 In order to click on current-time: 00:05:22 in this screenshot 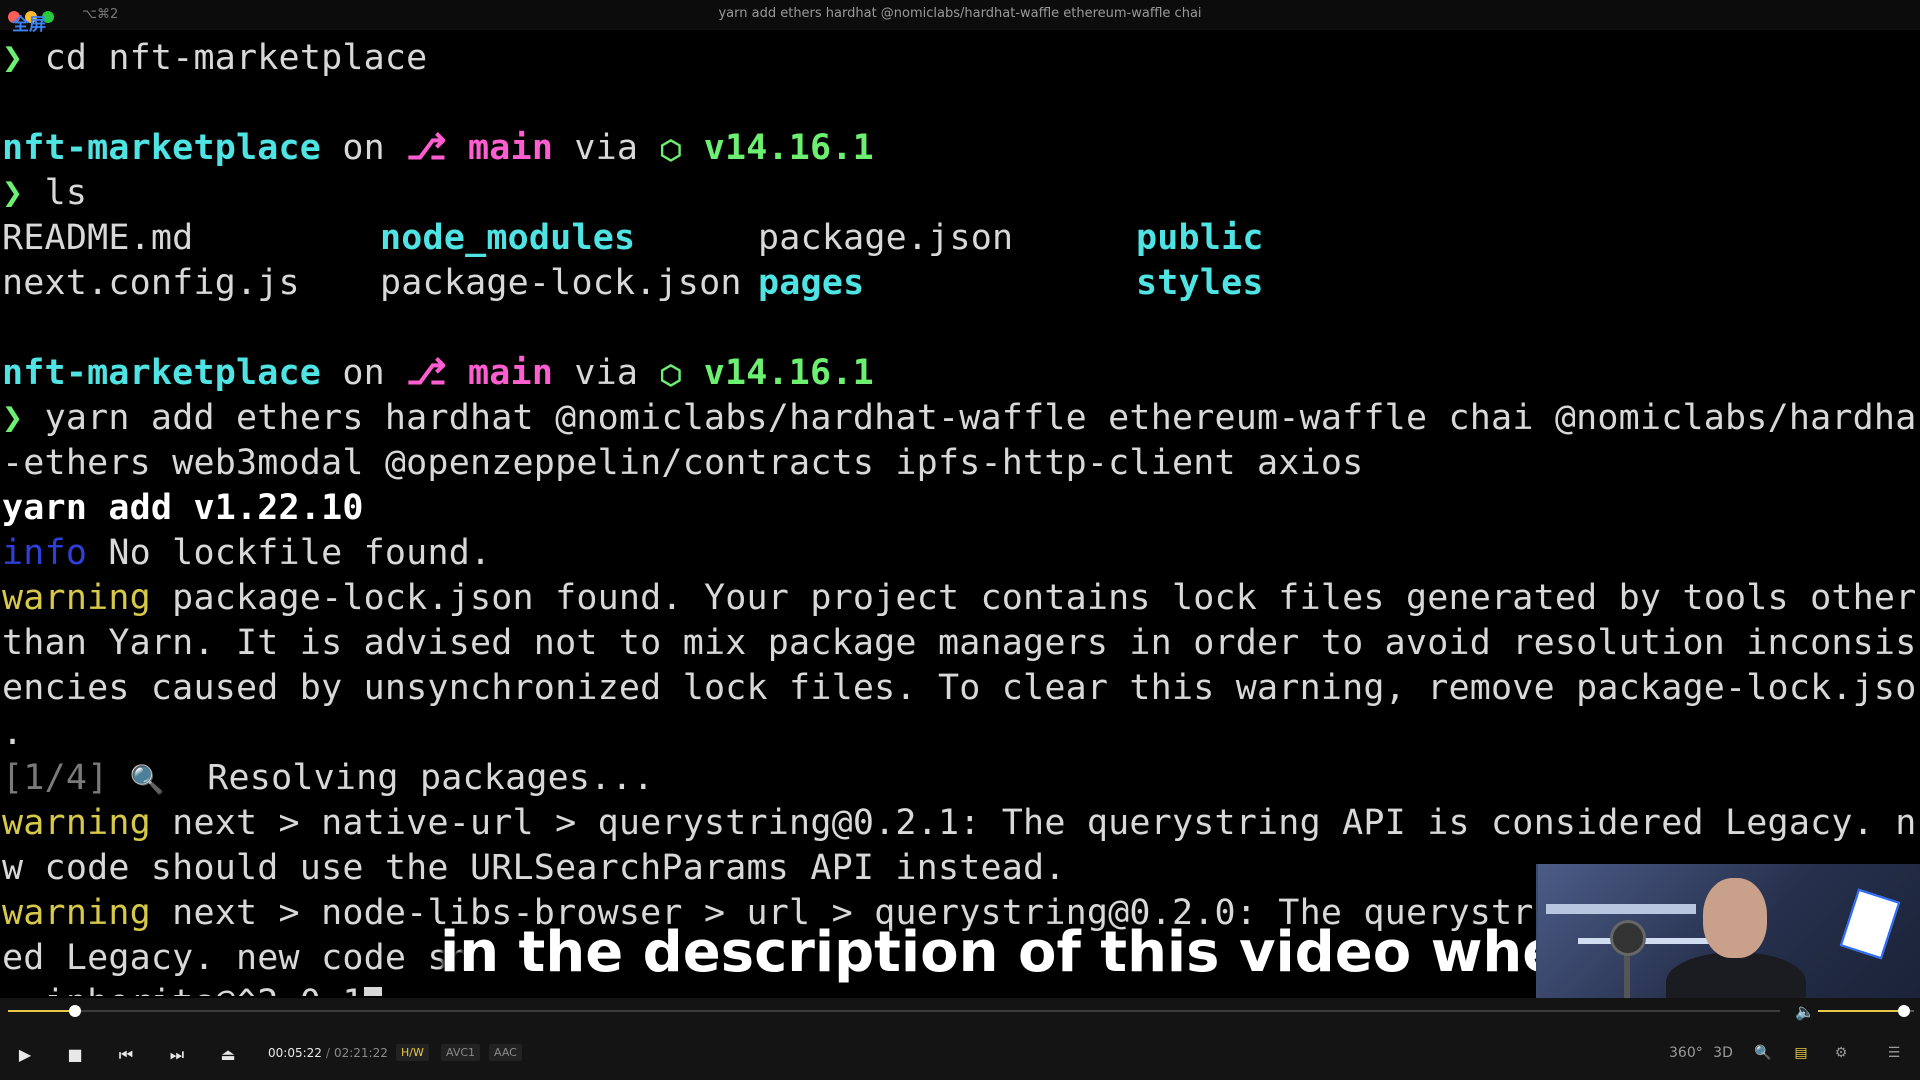, I will do `click(295, 1053)`.